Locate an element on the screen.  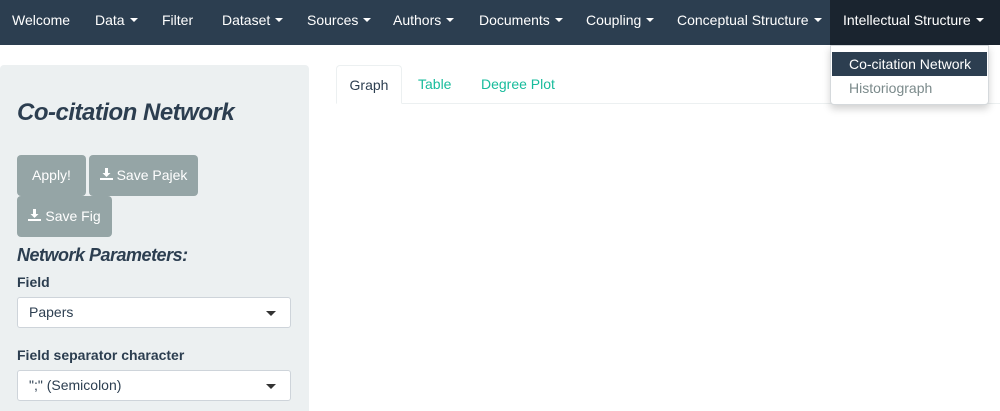
tab-table-label: Table is located at coordinates (435, 84).